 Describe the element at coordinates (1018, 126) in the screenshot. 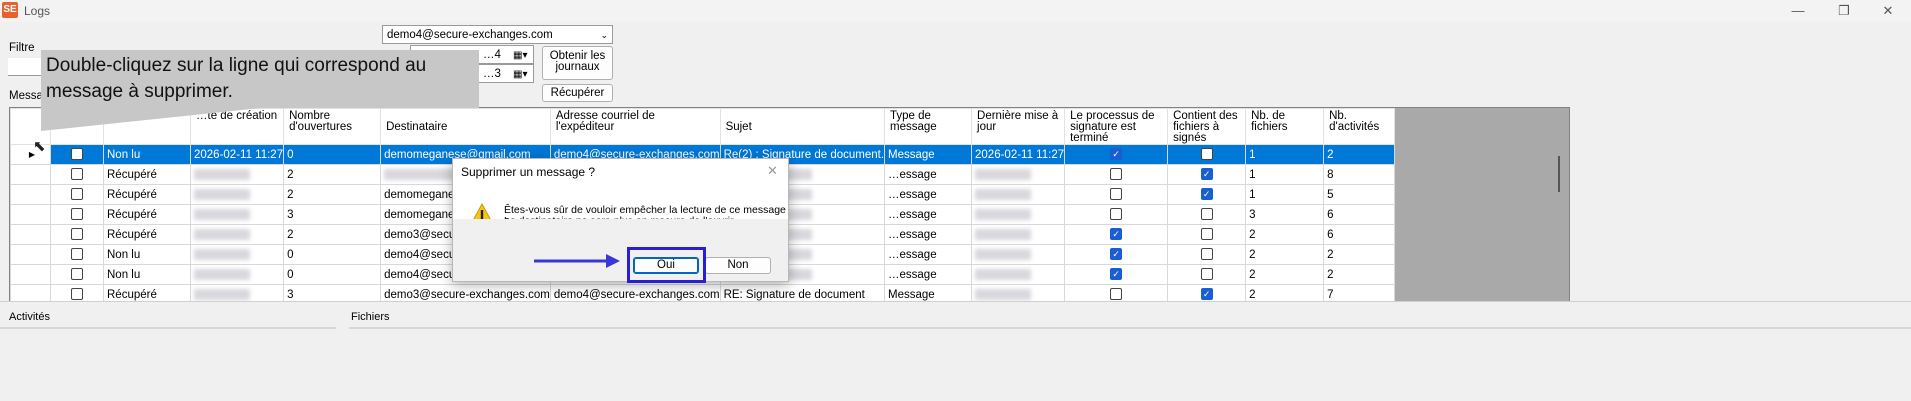

I see `col-header-updated: Dernière mise à jour` at that location.